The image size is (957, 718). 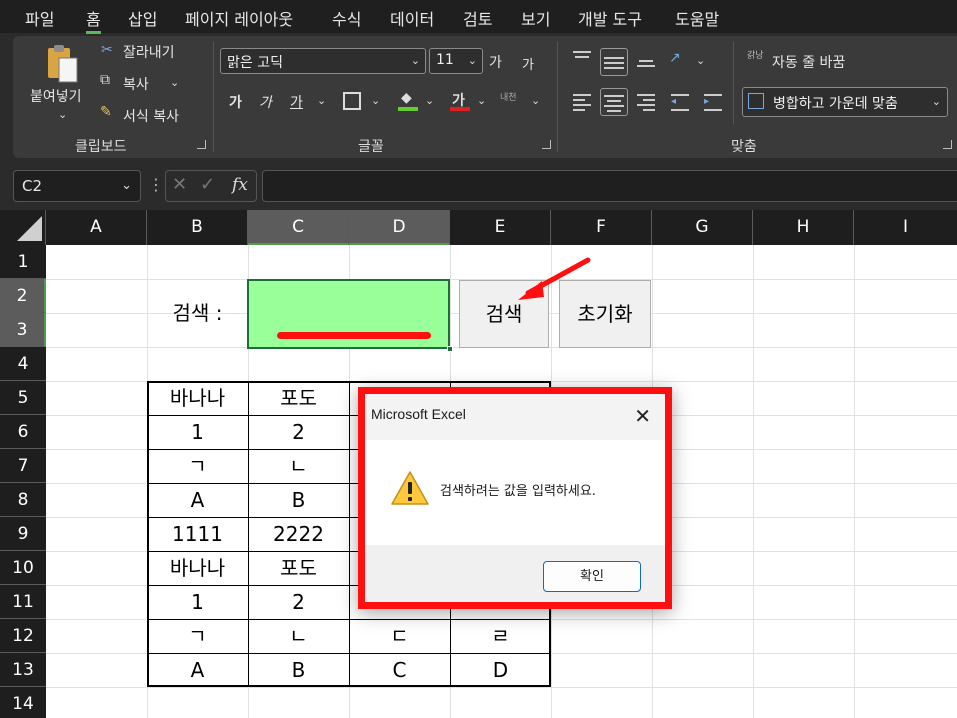 I want to click on column-header-c: C, so click(x=298, y=227).